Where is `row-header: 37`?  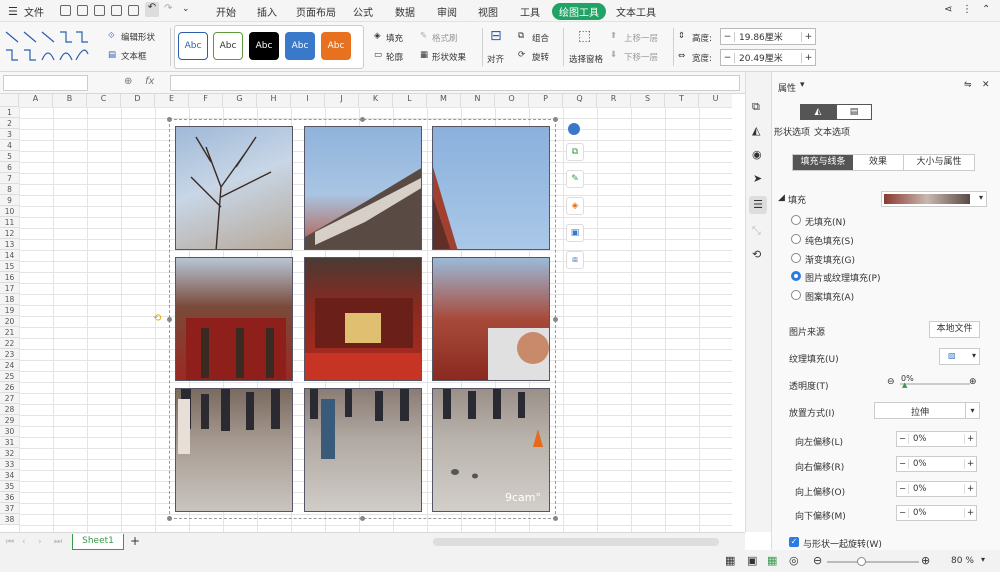
row-header: 37 is located at coordinates (9, 508).